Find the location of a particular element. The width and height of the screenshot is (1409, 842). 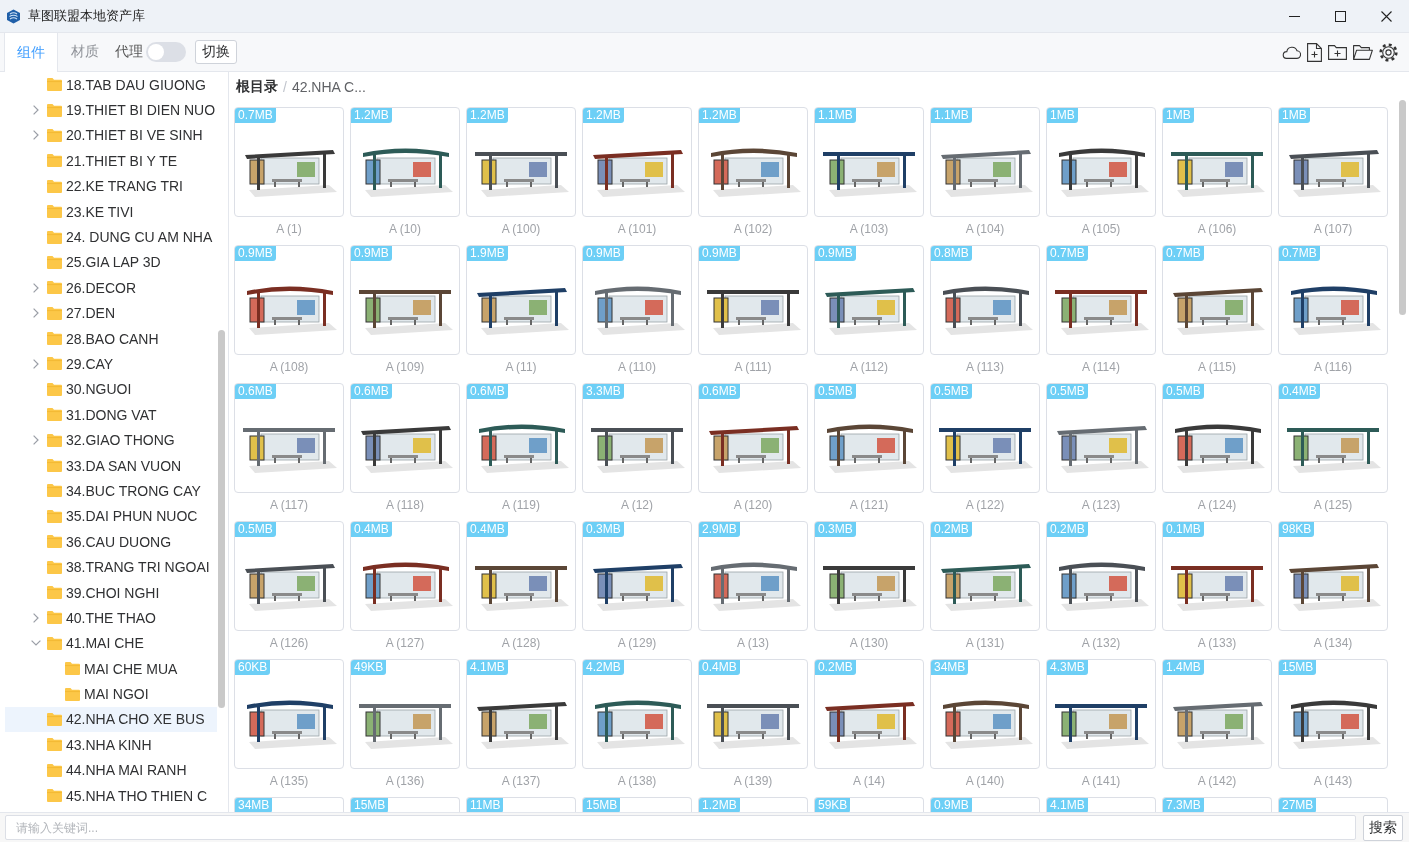

cloud-icon is located at coordinates (1291, 52).